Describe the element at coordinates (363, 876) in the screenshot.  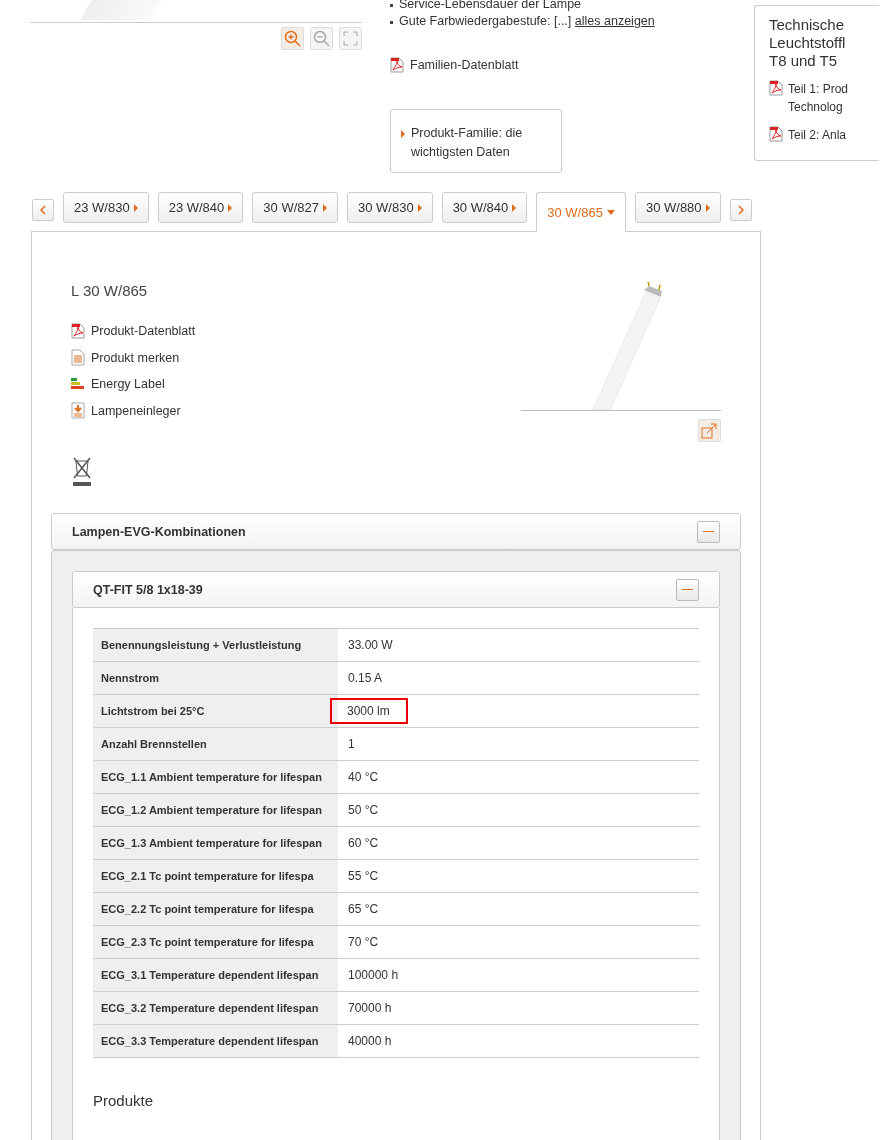
I see `property-value: 55 °C` at that location.